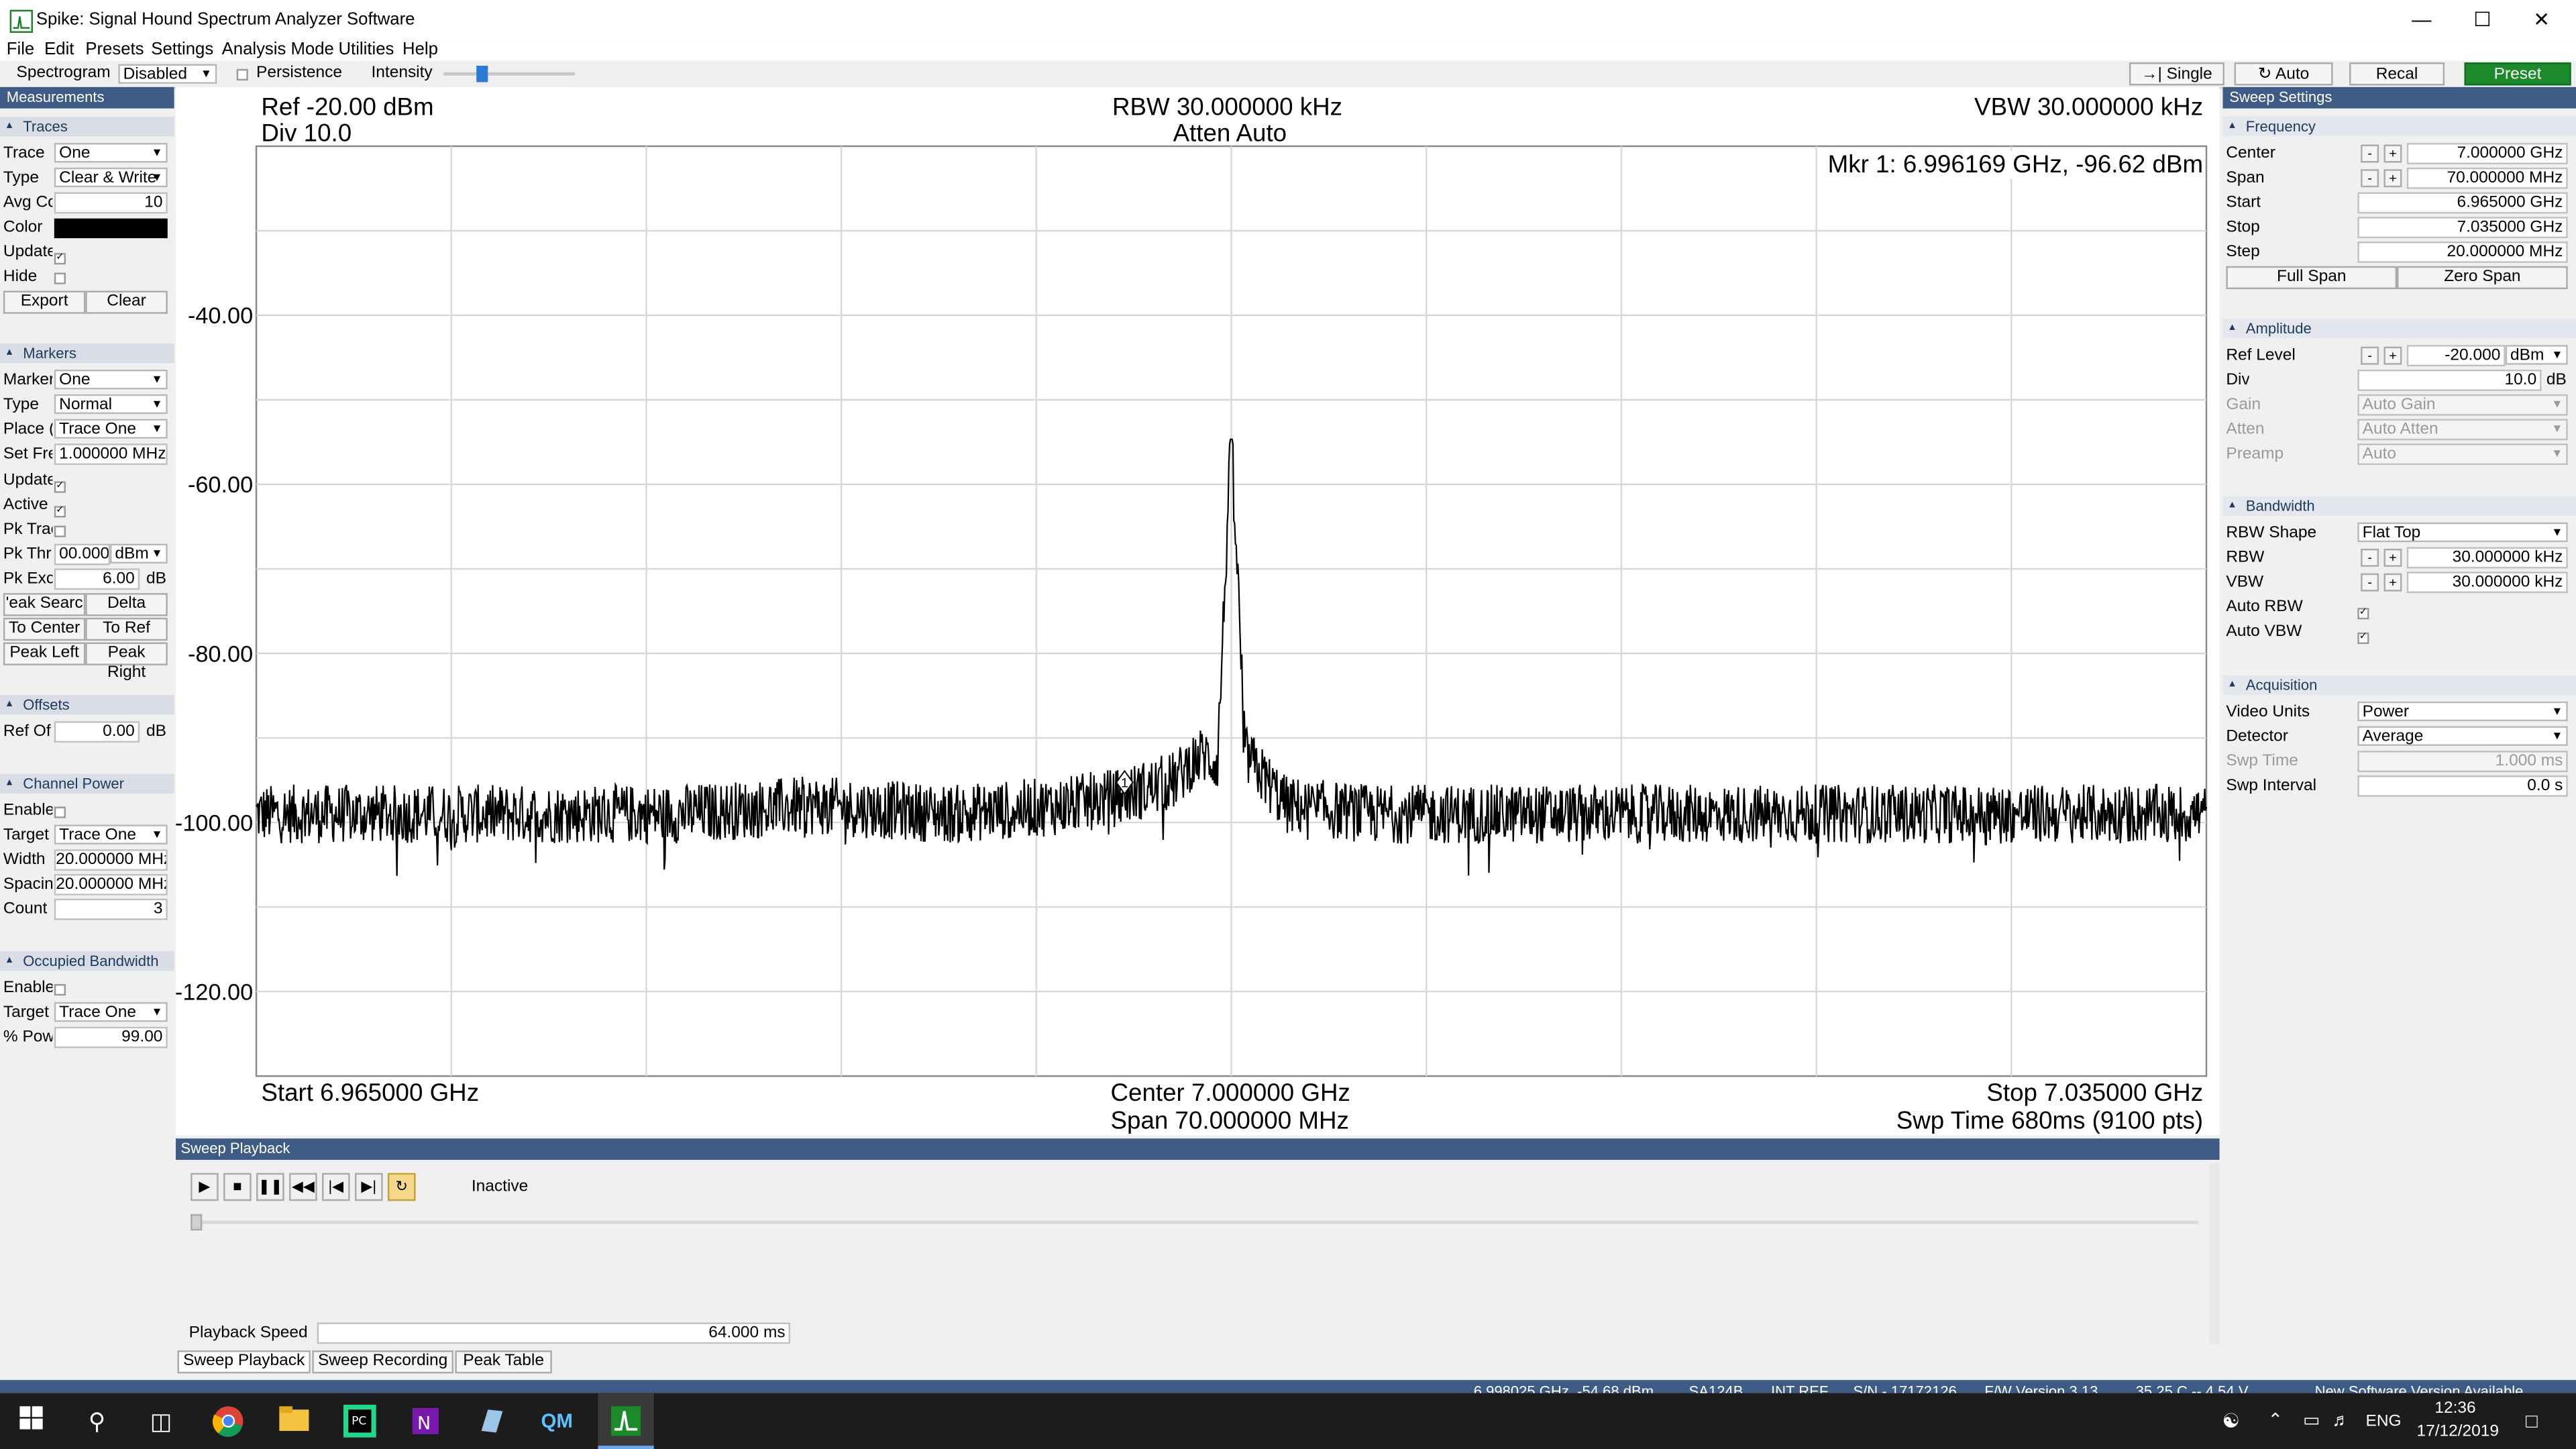  What do you see at coordinates (242, 76) in the screenshot?
I see `persistence-checkbox` at bounding box center [242, 76].